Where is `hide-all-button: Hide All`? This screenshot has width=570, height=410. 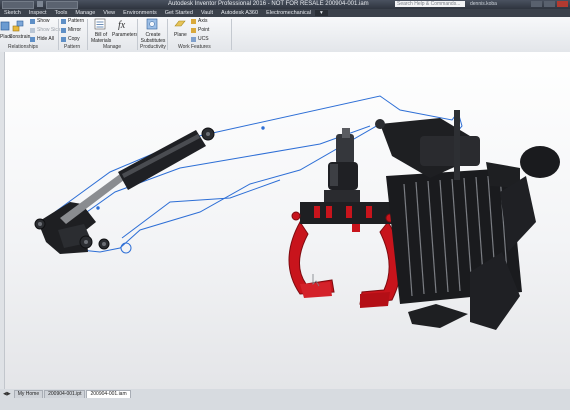 hide-all-button: Hide All is located at coordinates (42, 39).